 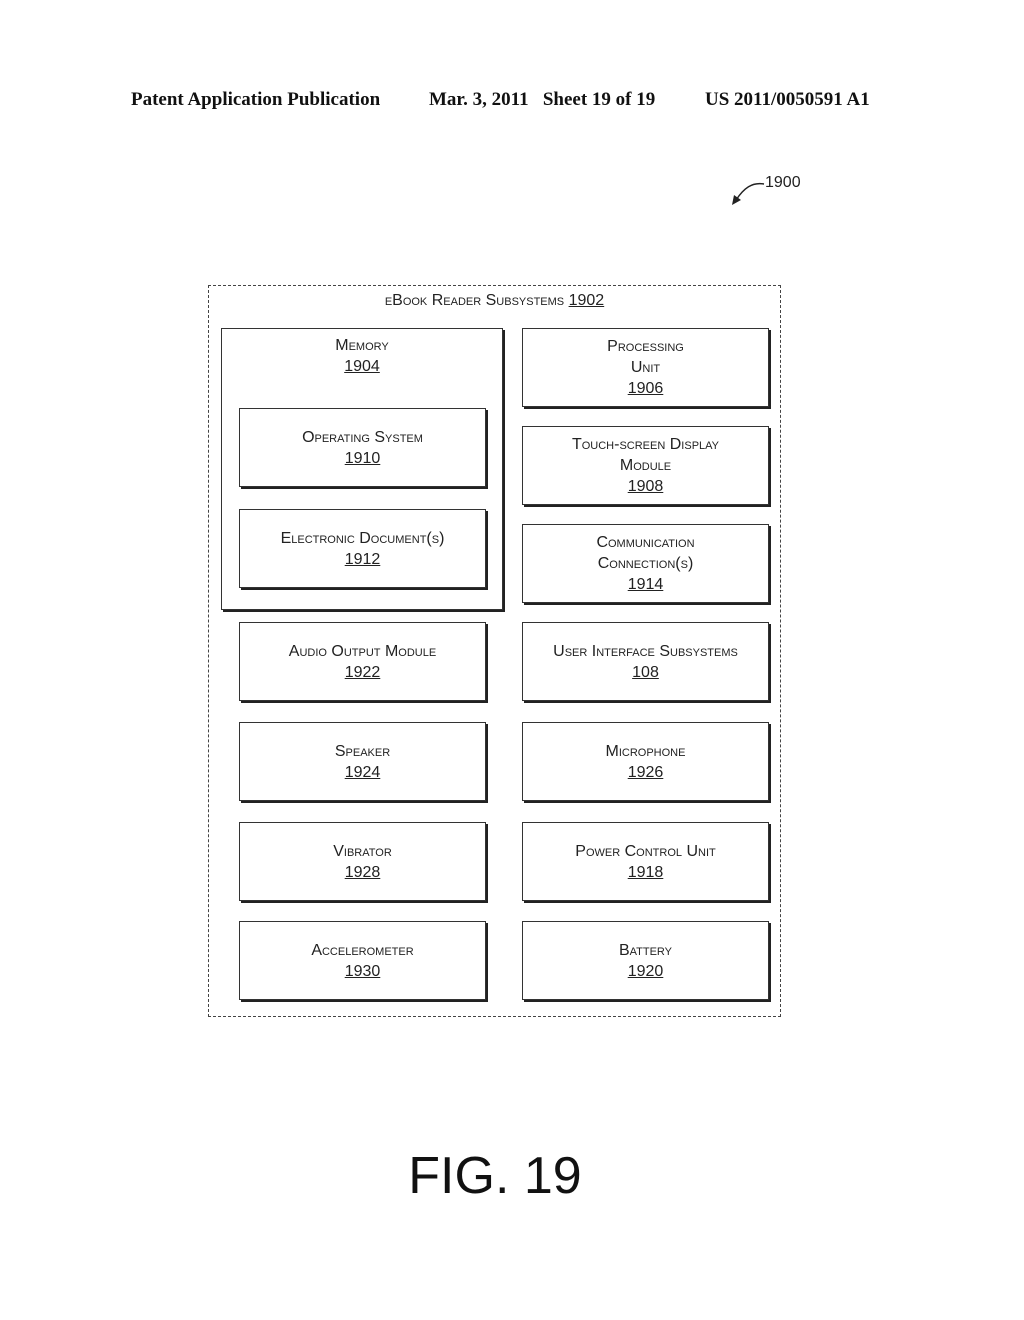 I want to click on block-number: 1922, so click(x=362, y=672).